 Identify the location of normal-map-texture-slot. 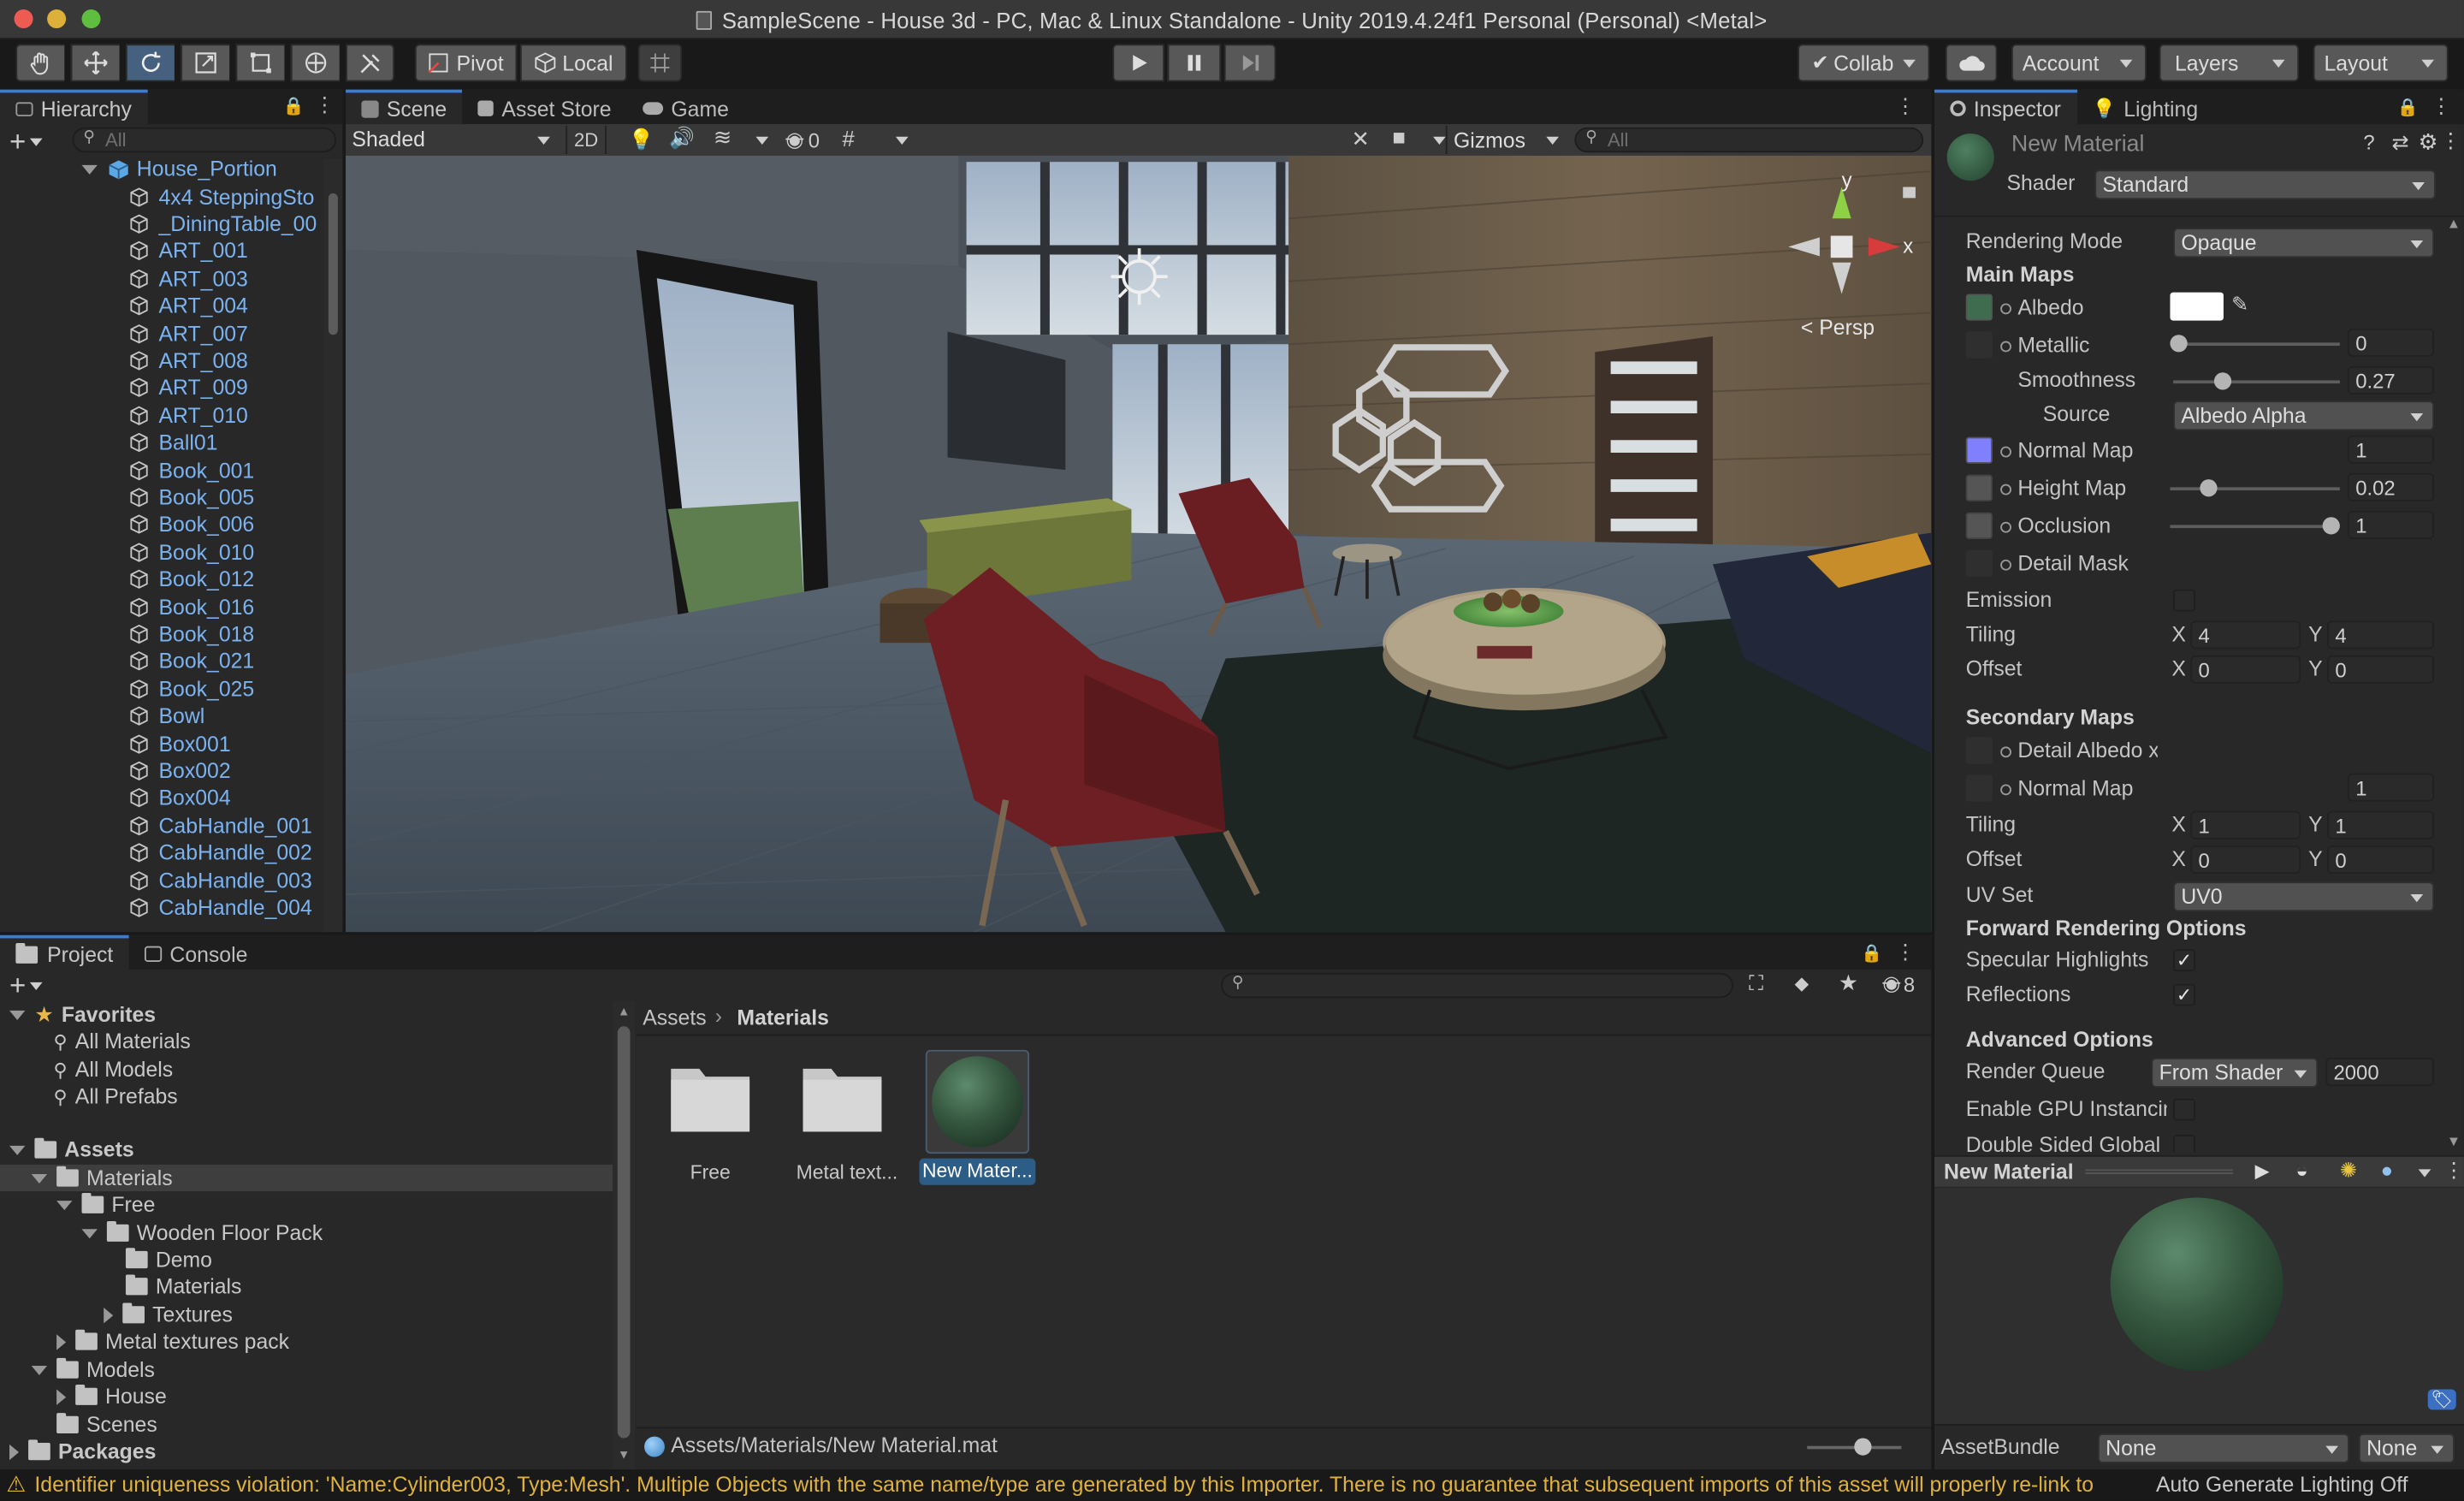
(1979, 450).